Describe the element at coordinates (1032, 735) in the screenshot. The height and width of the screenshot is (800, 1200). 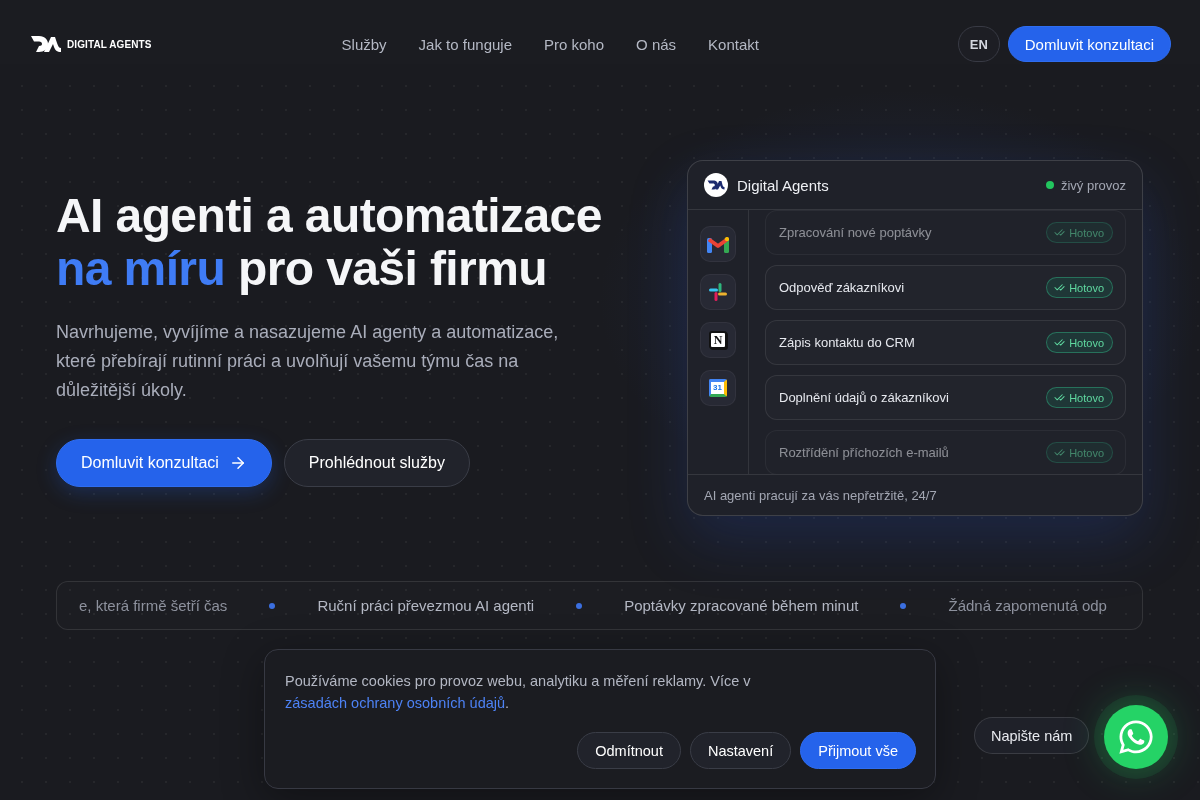
I see `chat-label-button: Napište nám` at that location.